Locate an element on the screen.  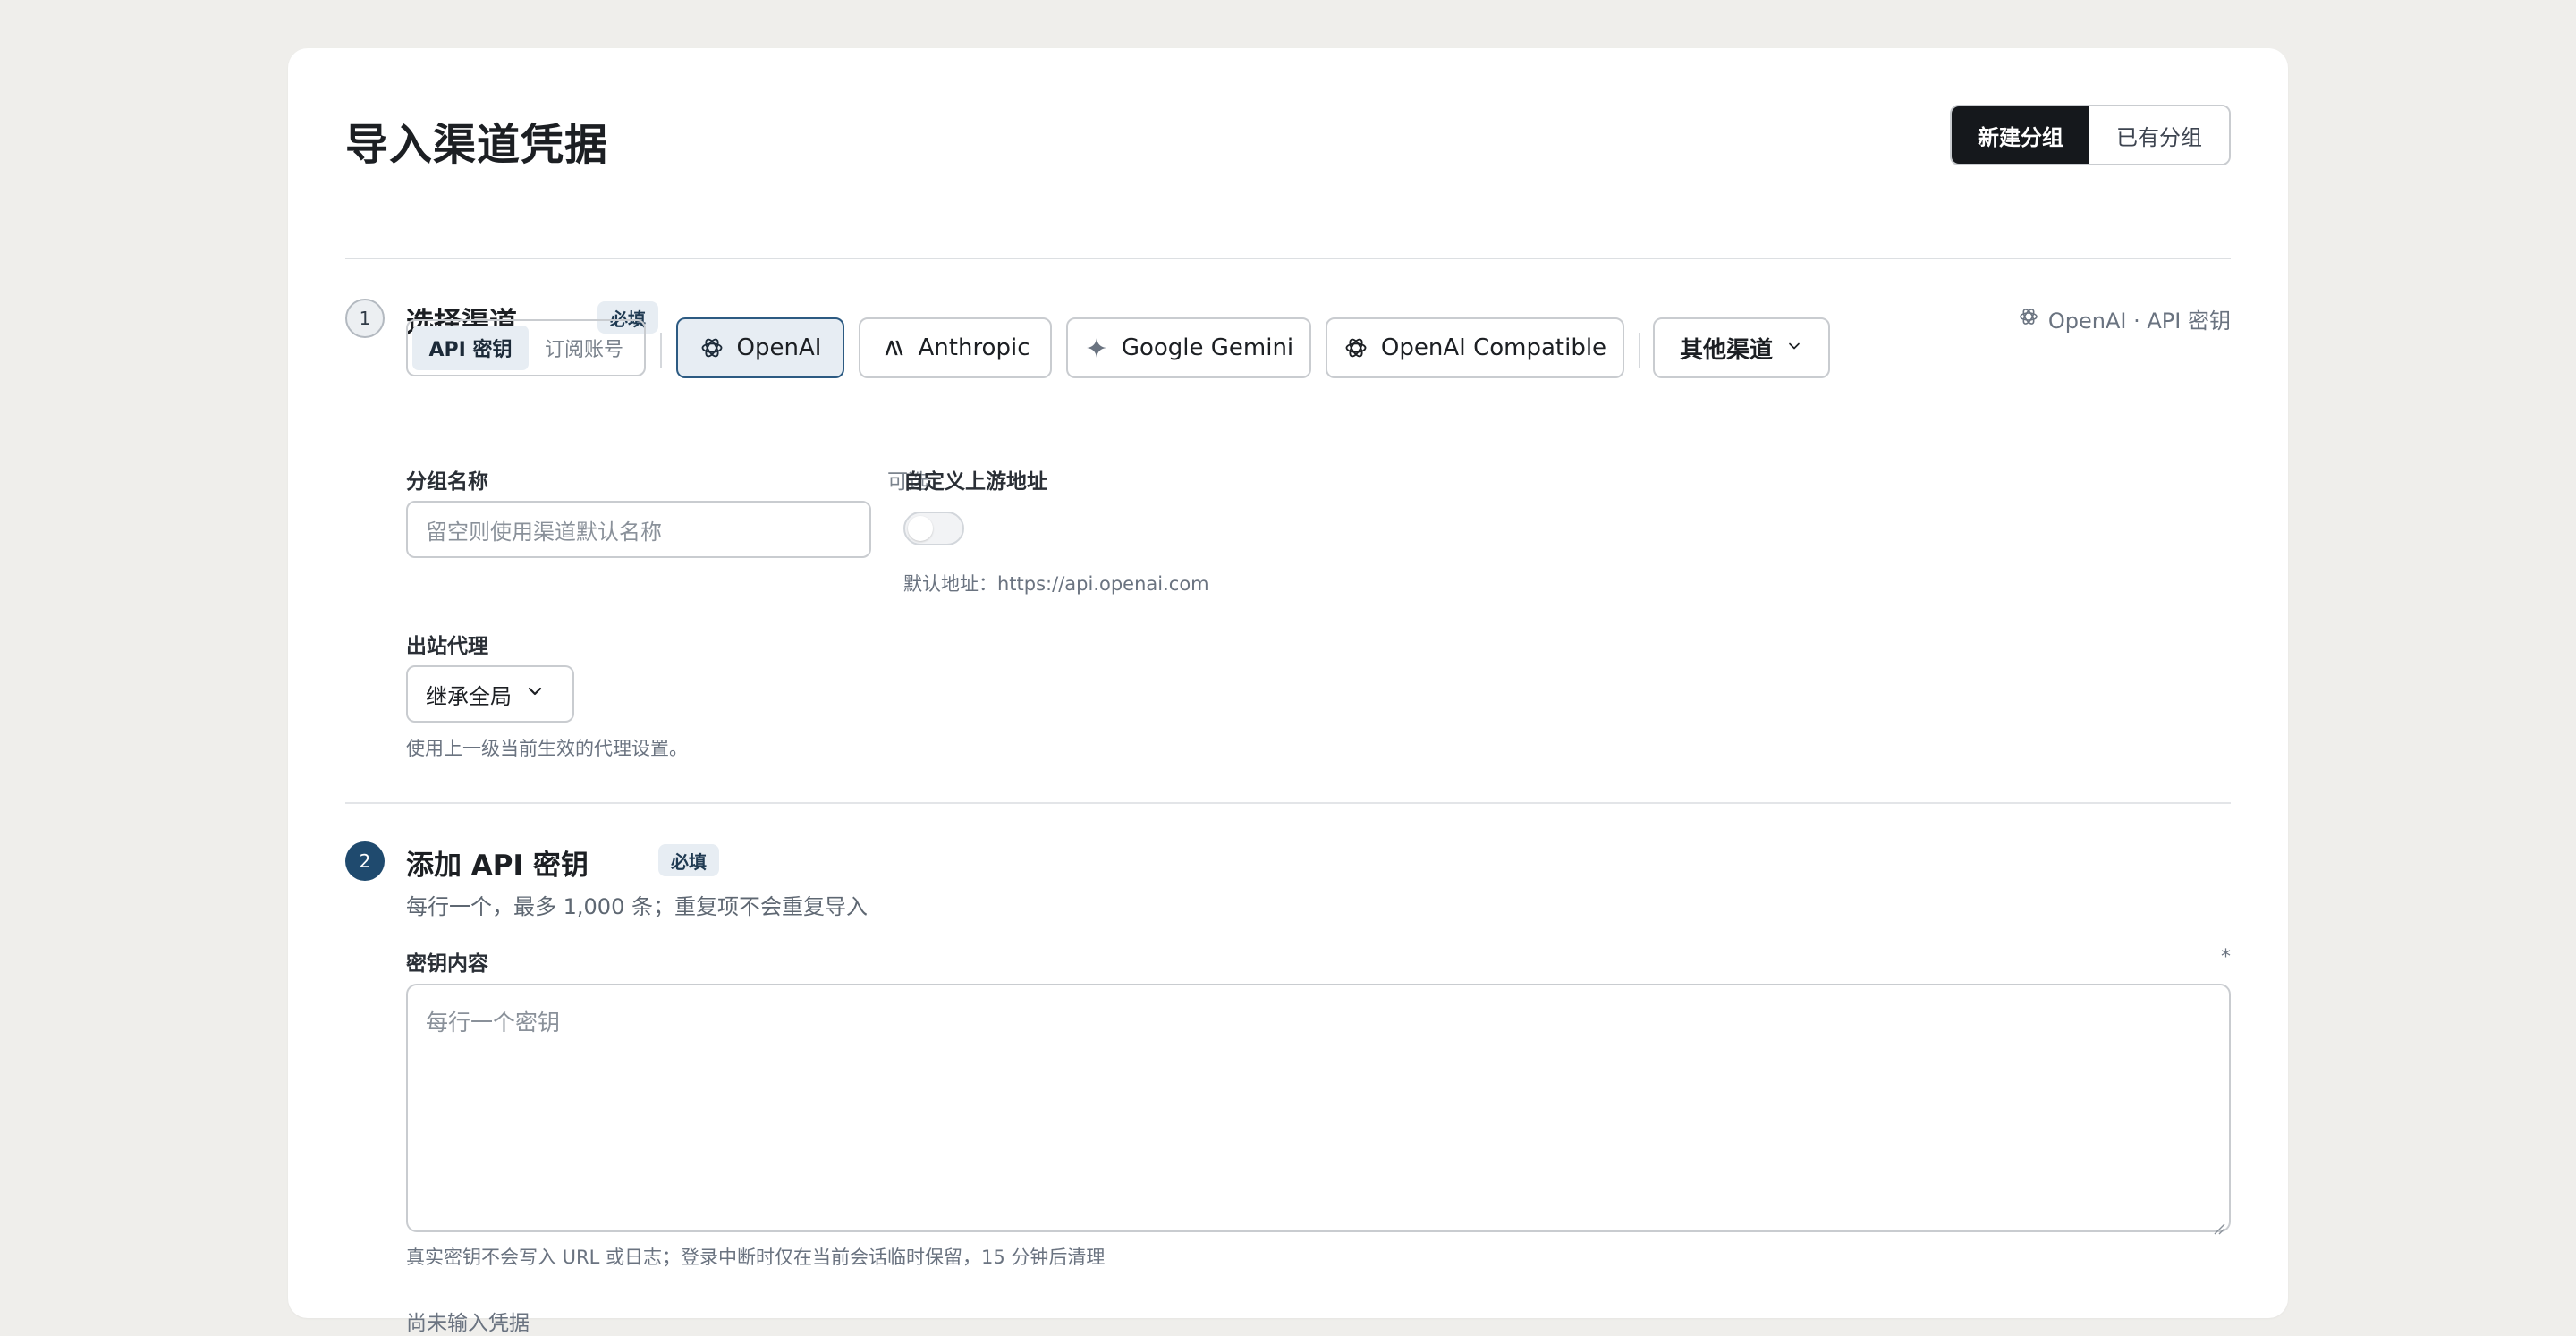
group-mode-toggle: 新建分组 已有分组 is located at coordinates (2090, 135).